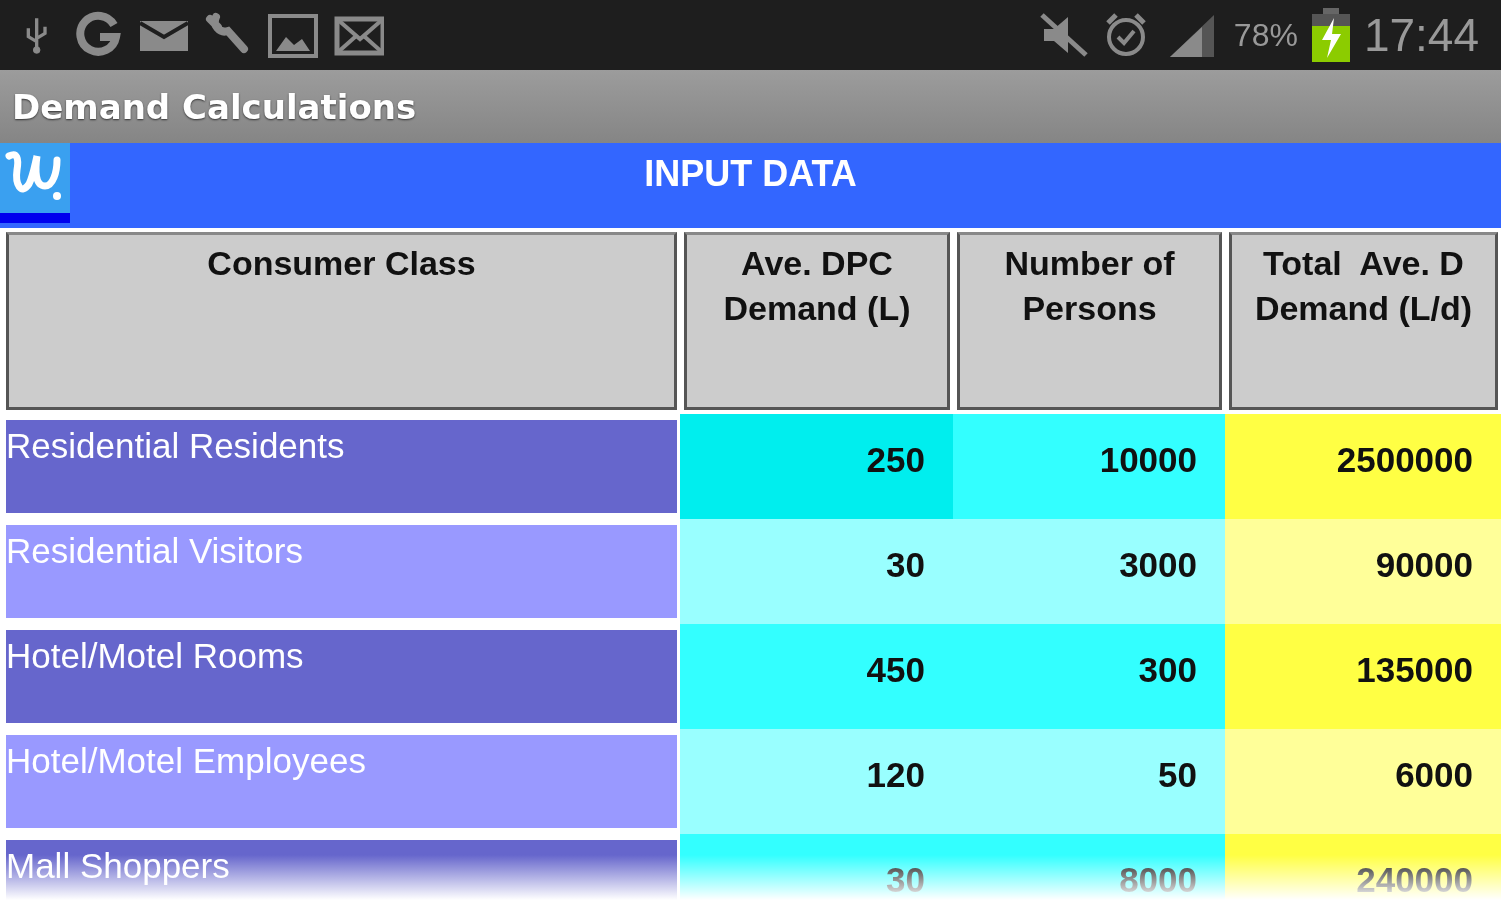  Describe the element at coordinates (341, 321) in the screenshot. I see `column-header: Consumer Class` at that location.